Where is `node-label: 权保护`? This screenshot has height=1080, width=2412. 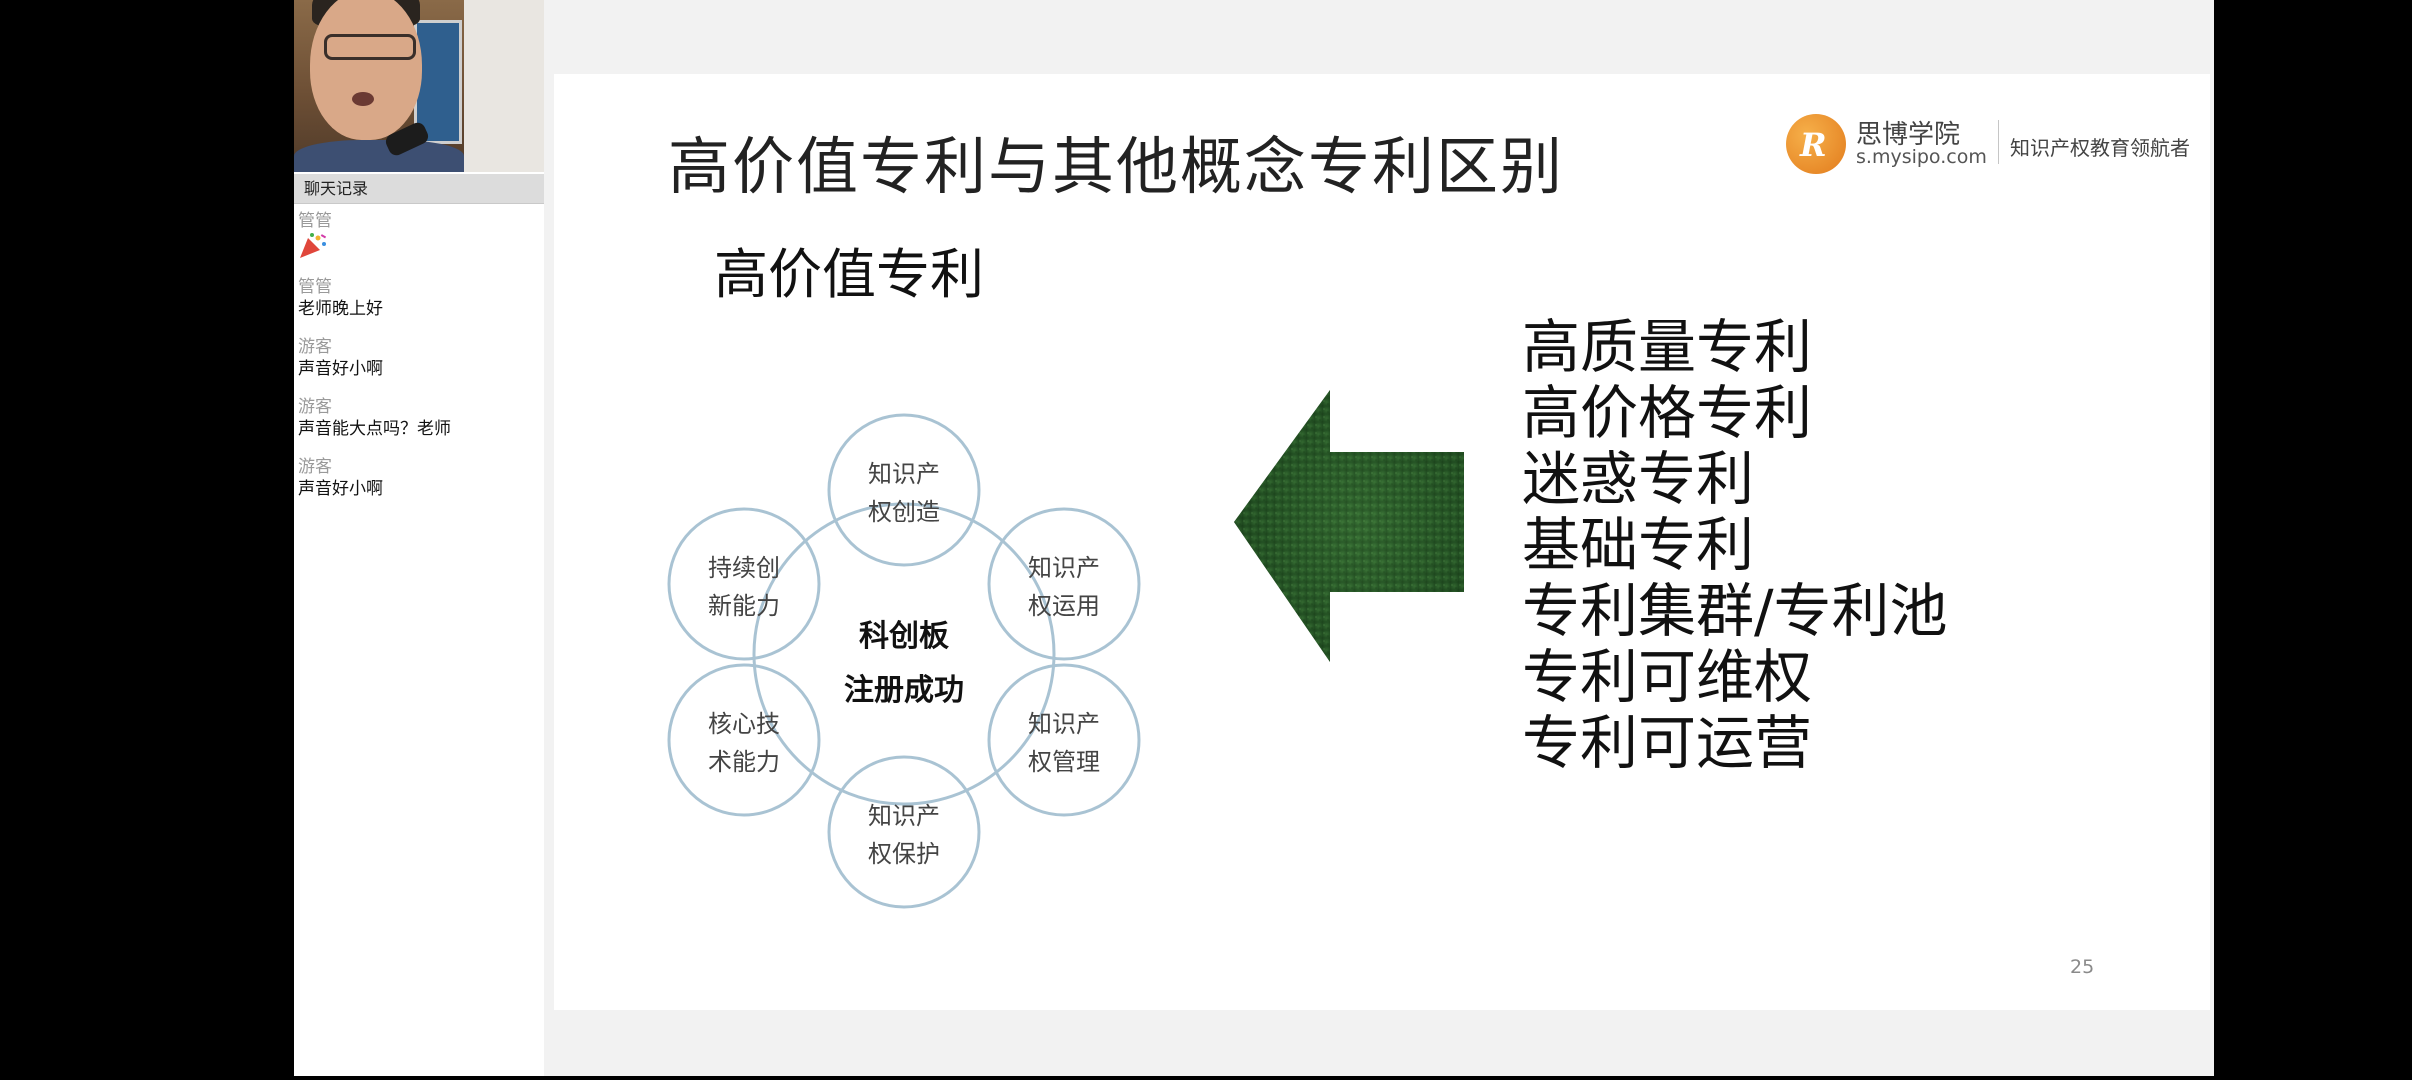
node-label: 权保护 is located at coordinates (904, 854).